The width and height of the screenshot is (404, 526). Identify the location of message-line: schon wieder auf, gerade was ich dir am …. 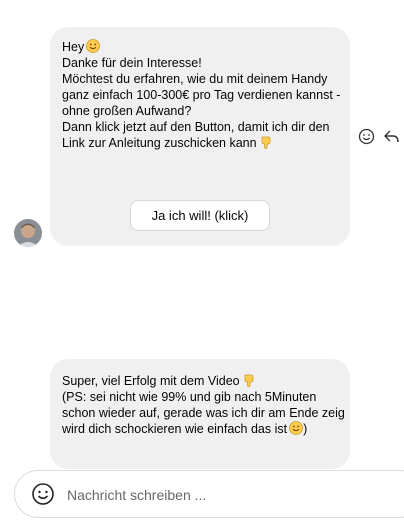
(203, 413).